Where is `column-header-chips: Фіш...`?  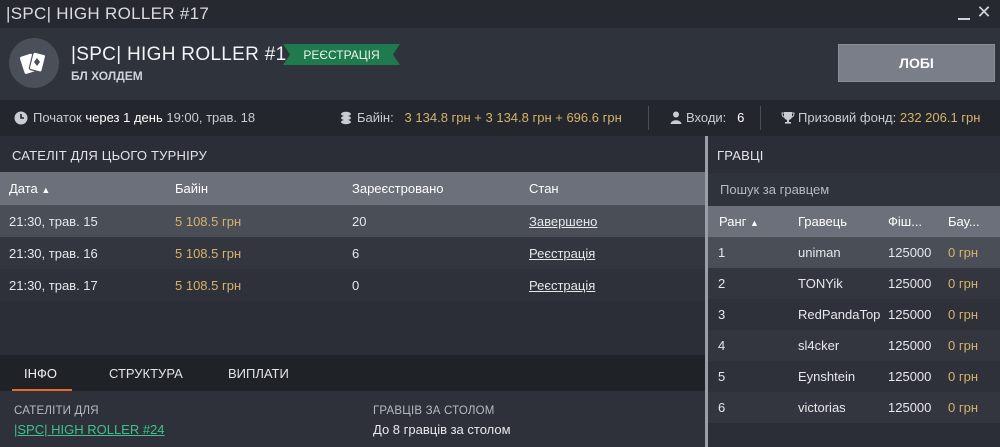 column-header-chips: Фіш... is located at coordinates (905, 221).